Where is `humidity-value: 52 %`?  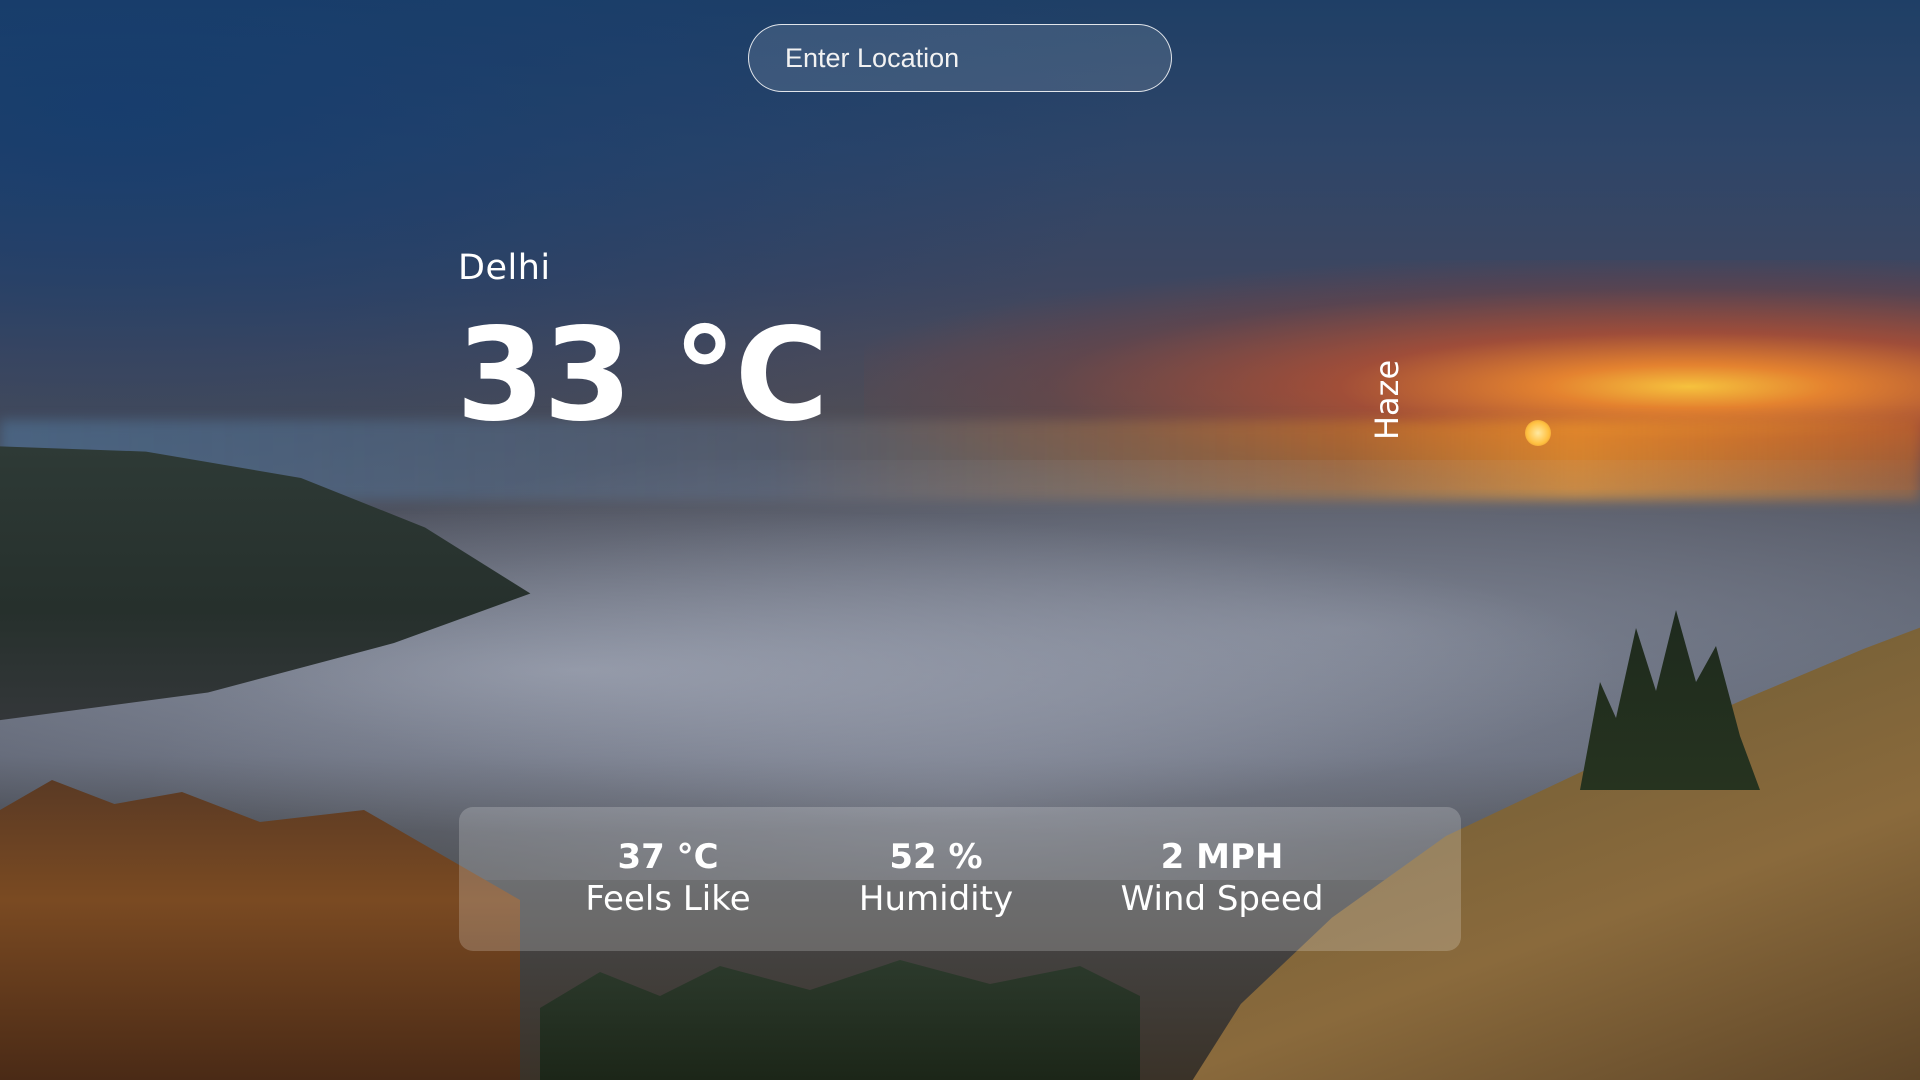
humidity-value: 52 % is located at coordinates (936, 856).